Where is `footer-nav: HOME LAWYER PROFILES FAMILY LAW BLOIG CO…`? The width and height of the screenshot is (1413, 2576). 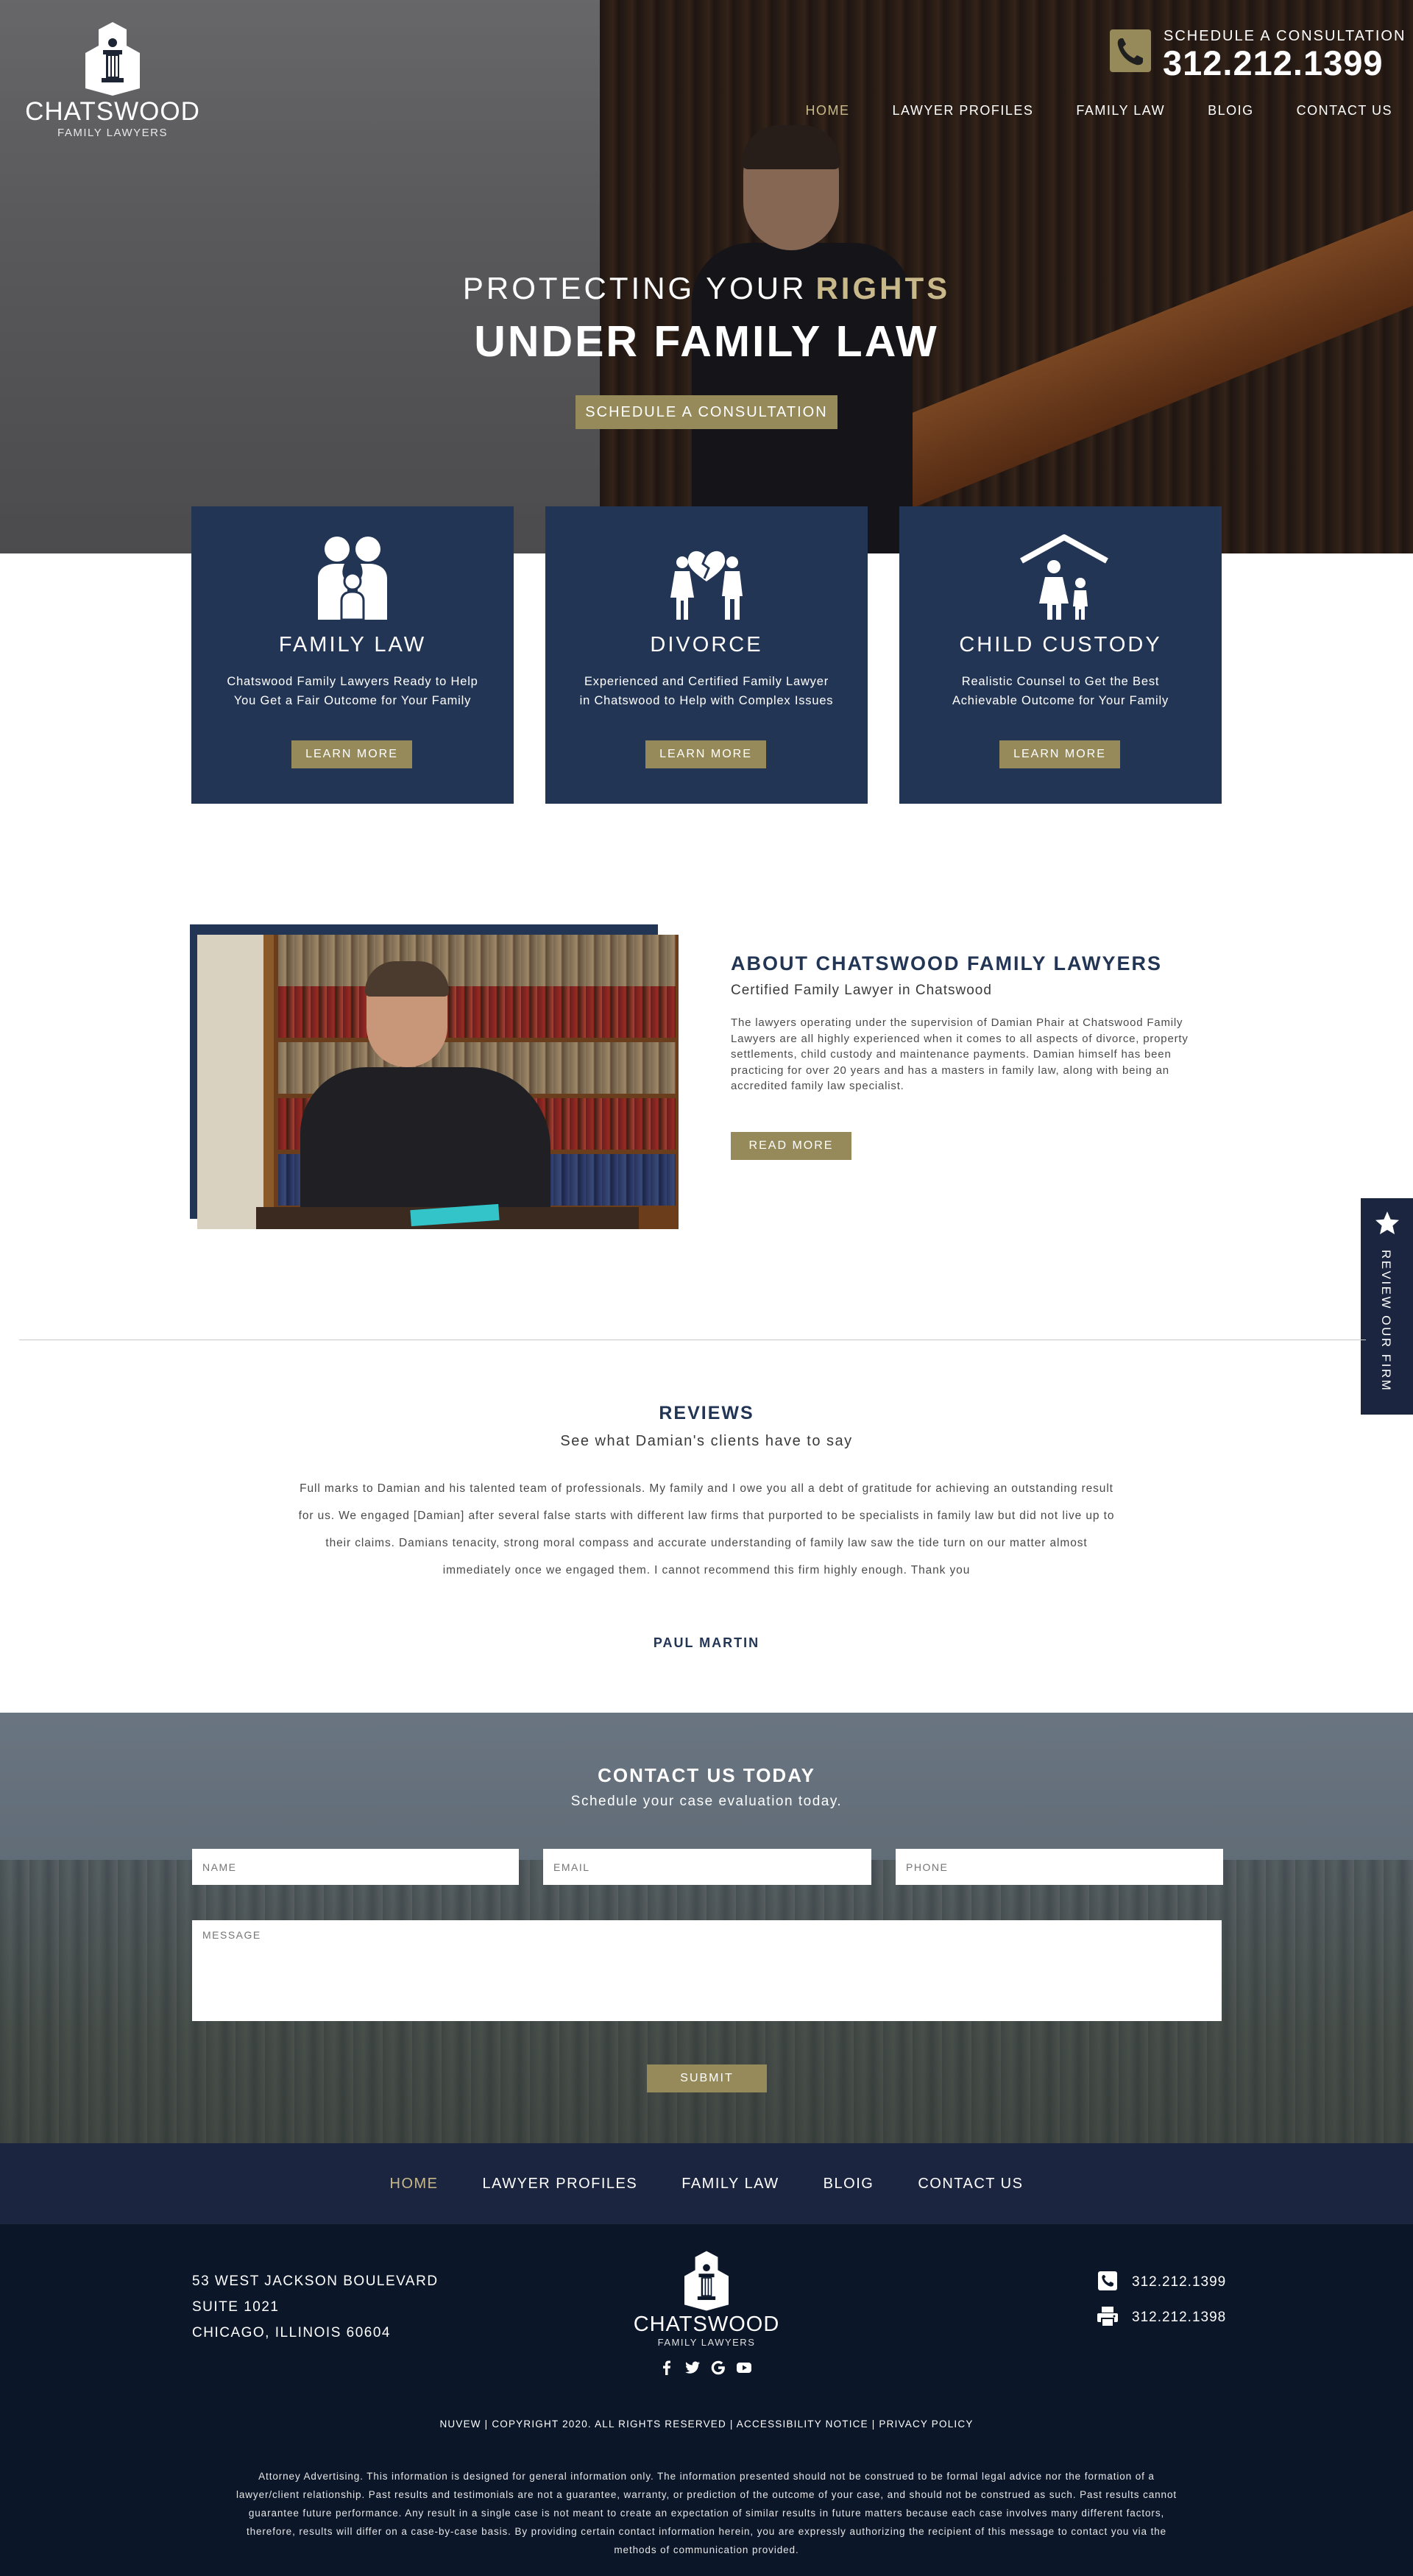 footer-nav: HOME LAWYER PROFILES FAMILY LAW BLOIG CO… is located at coordinates (706, 2183).